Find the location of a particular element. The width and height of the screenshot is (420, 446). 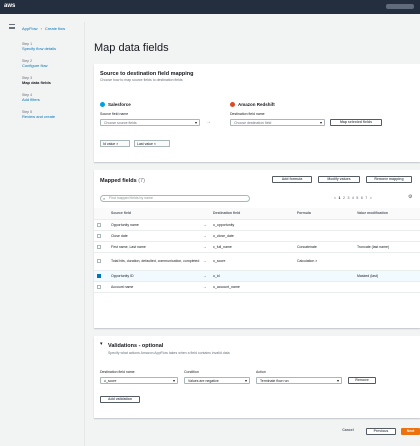

row-checkbox-checked is located at coordinates (99, 275).